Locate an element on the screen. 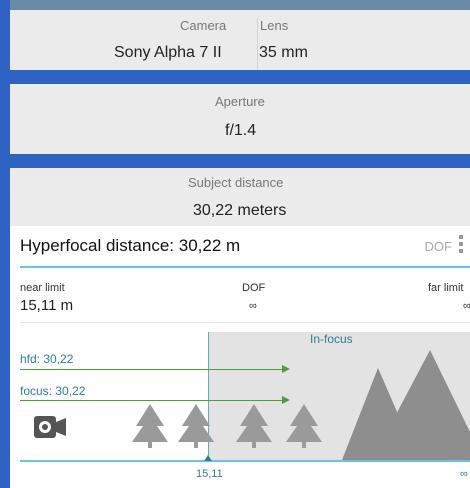  lens-label: Lens is located at coordinates (274, 25).